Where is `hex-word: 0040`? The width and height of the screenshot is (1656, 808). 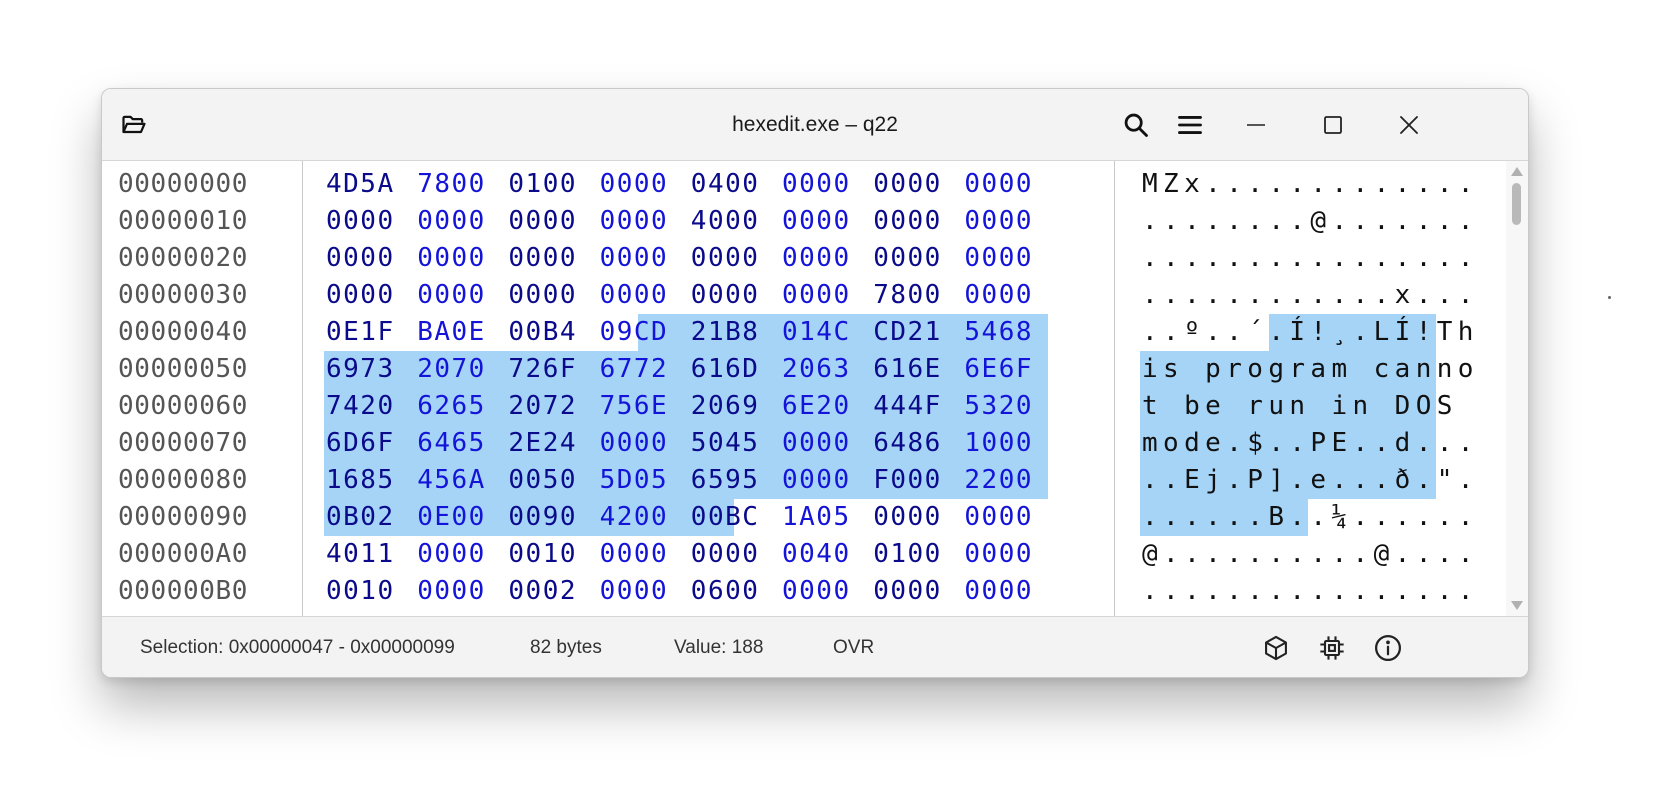
hex-word: 0040 is located at coordinates (822, 554).